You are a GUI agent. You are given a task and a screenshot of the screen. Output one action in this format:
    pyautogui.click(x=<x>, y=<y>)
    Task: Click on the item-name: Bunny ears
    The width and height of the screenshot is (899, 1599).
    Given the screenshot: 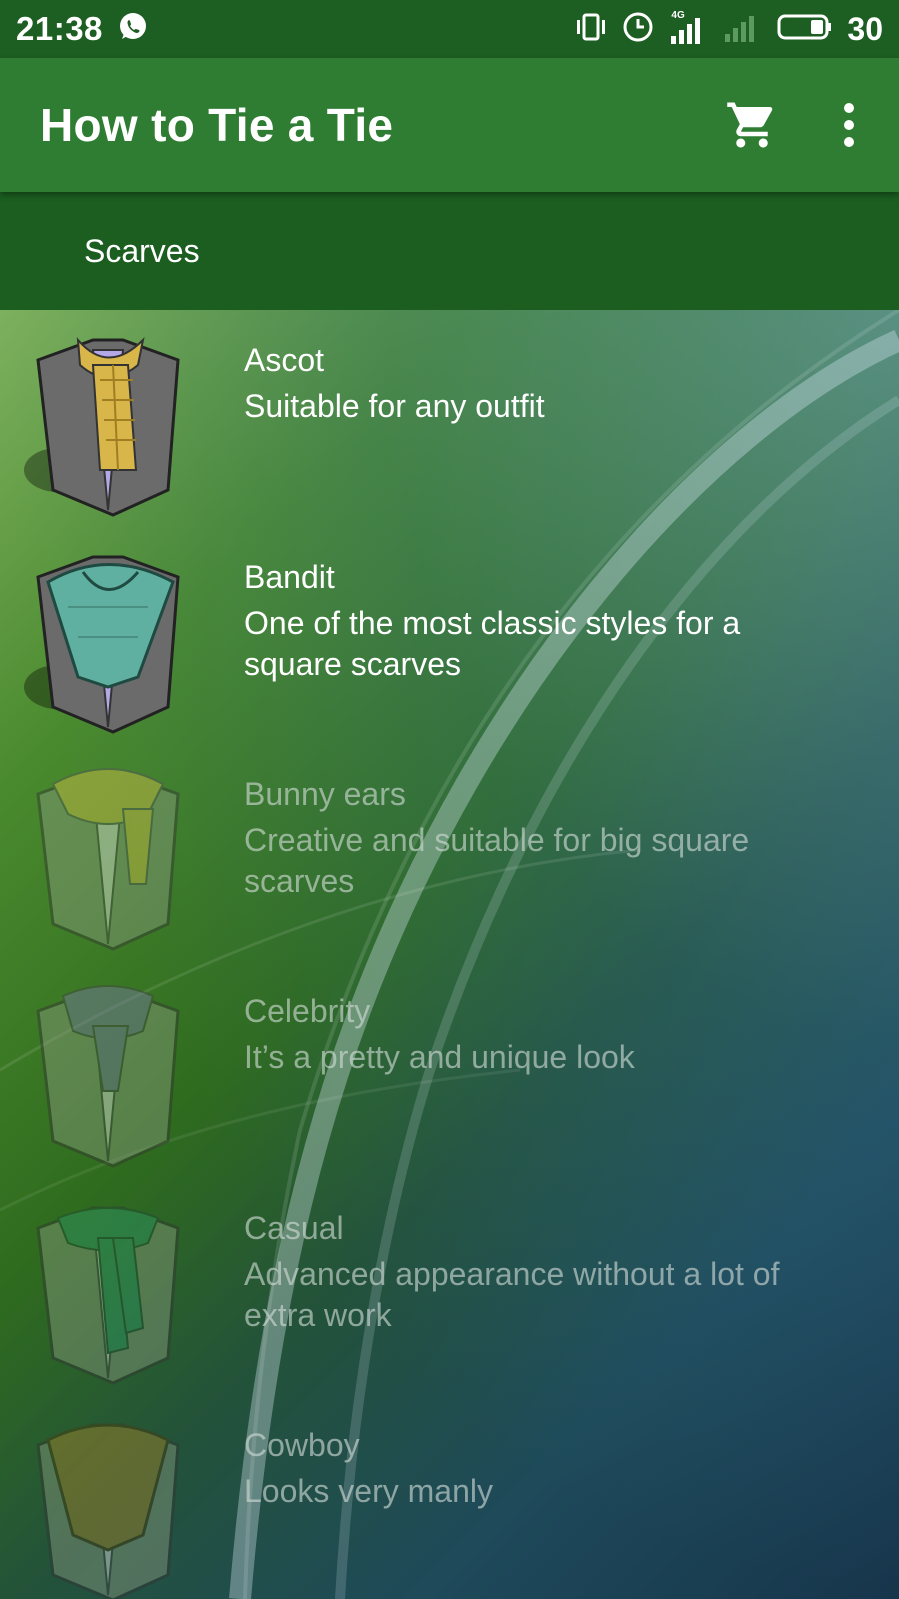 What is the action you would take?
    pyautogui.click(x=325, y=794)
    